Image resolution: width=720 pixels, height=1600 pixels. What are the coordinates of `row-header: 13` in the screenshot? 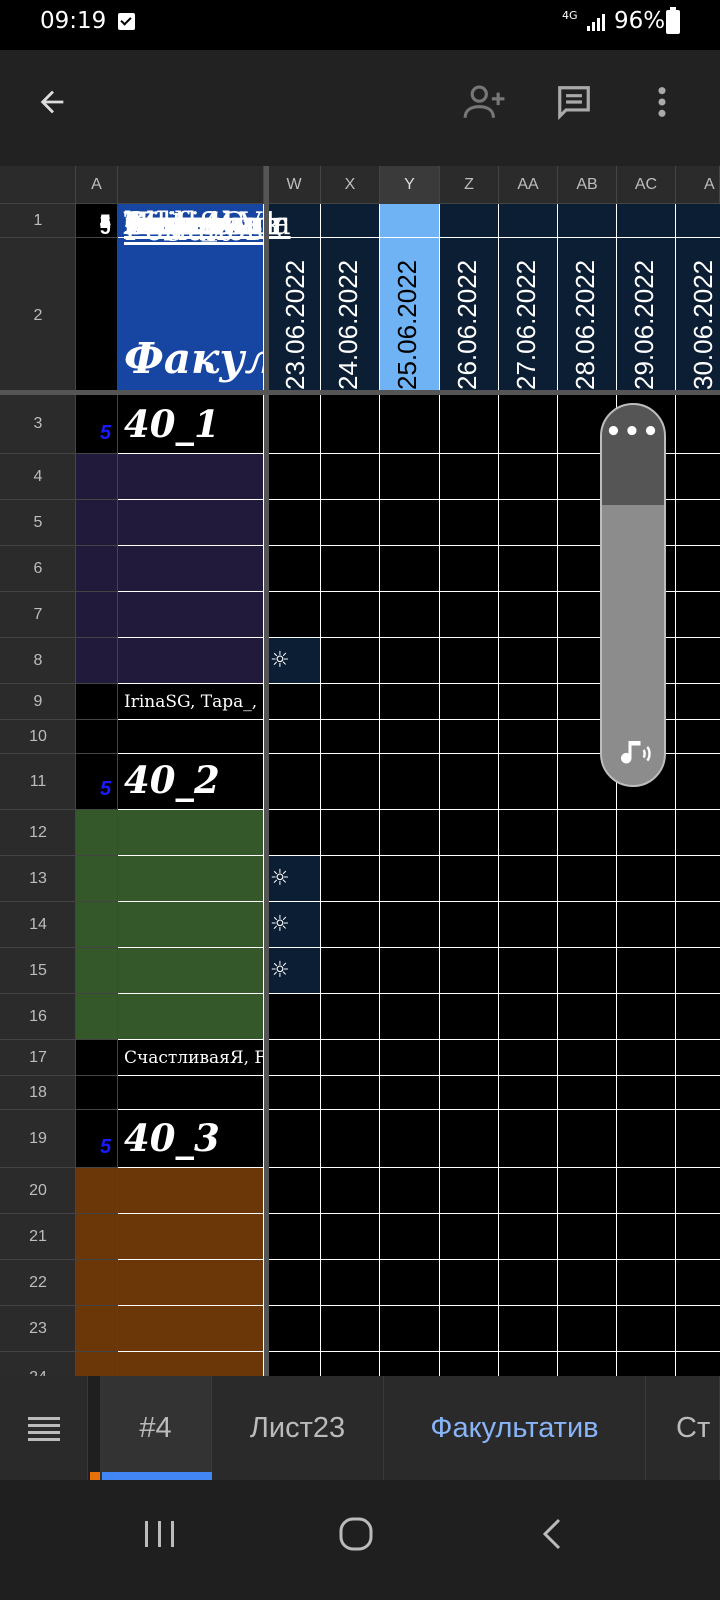 It's located at (38, 879).